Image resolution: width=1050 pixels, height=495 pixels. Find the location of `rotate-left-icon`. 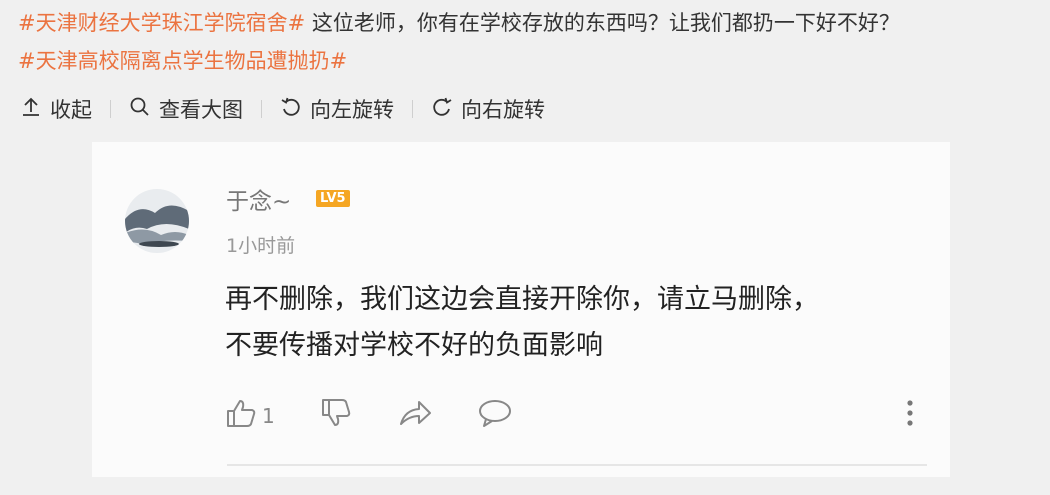

rotate-left-icon is located at coordinates (295, 109).